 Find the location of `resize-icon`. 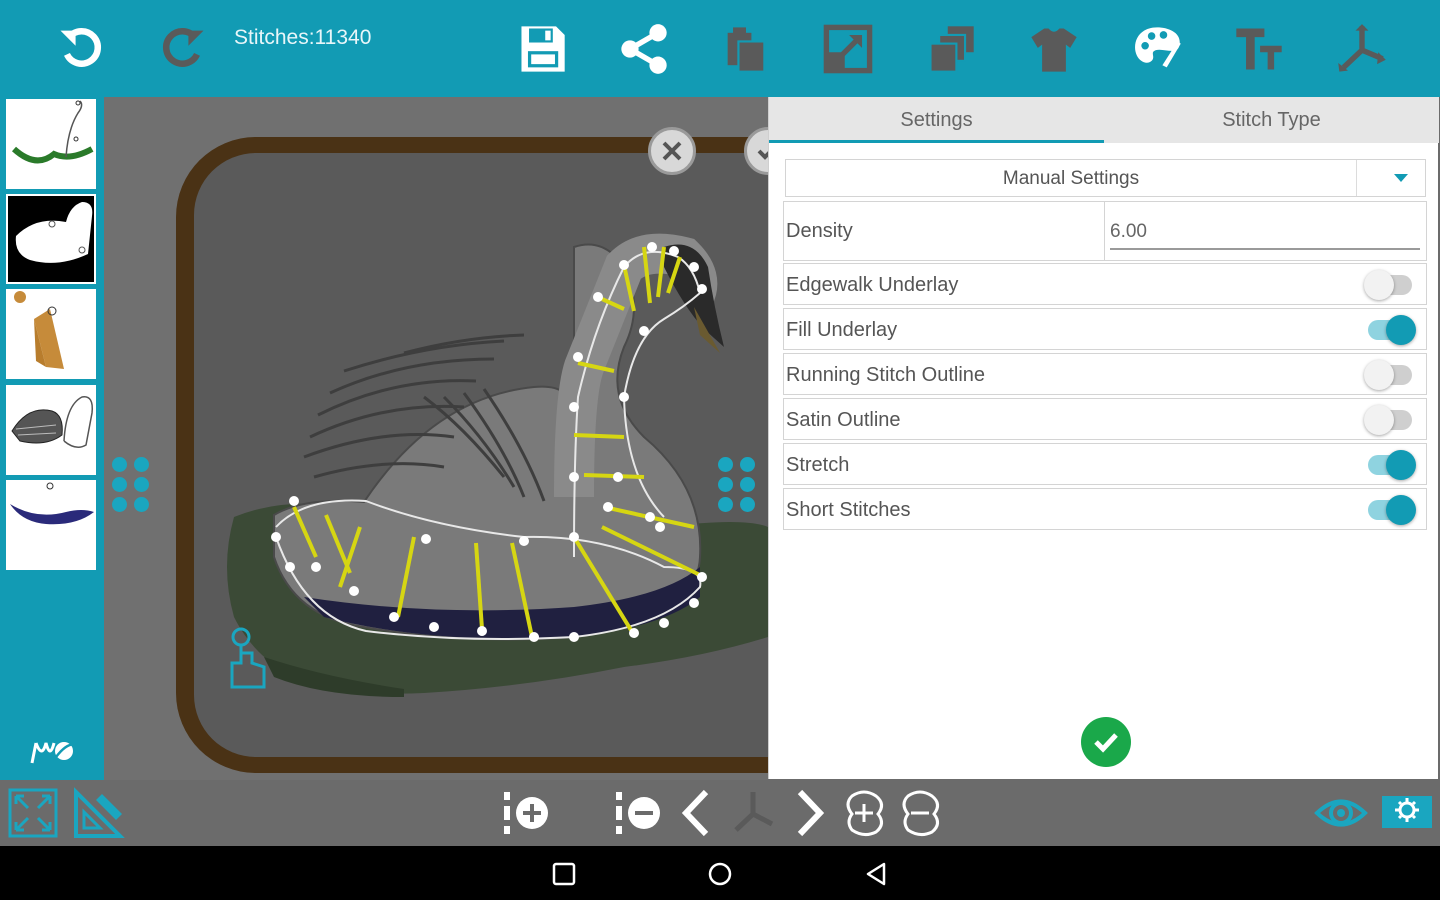

resize-icon is located at coordinates (848, 49).